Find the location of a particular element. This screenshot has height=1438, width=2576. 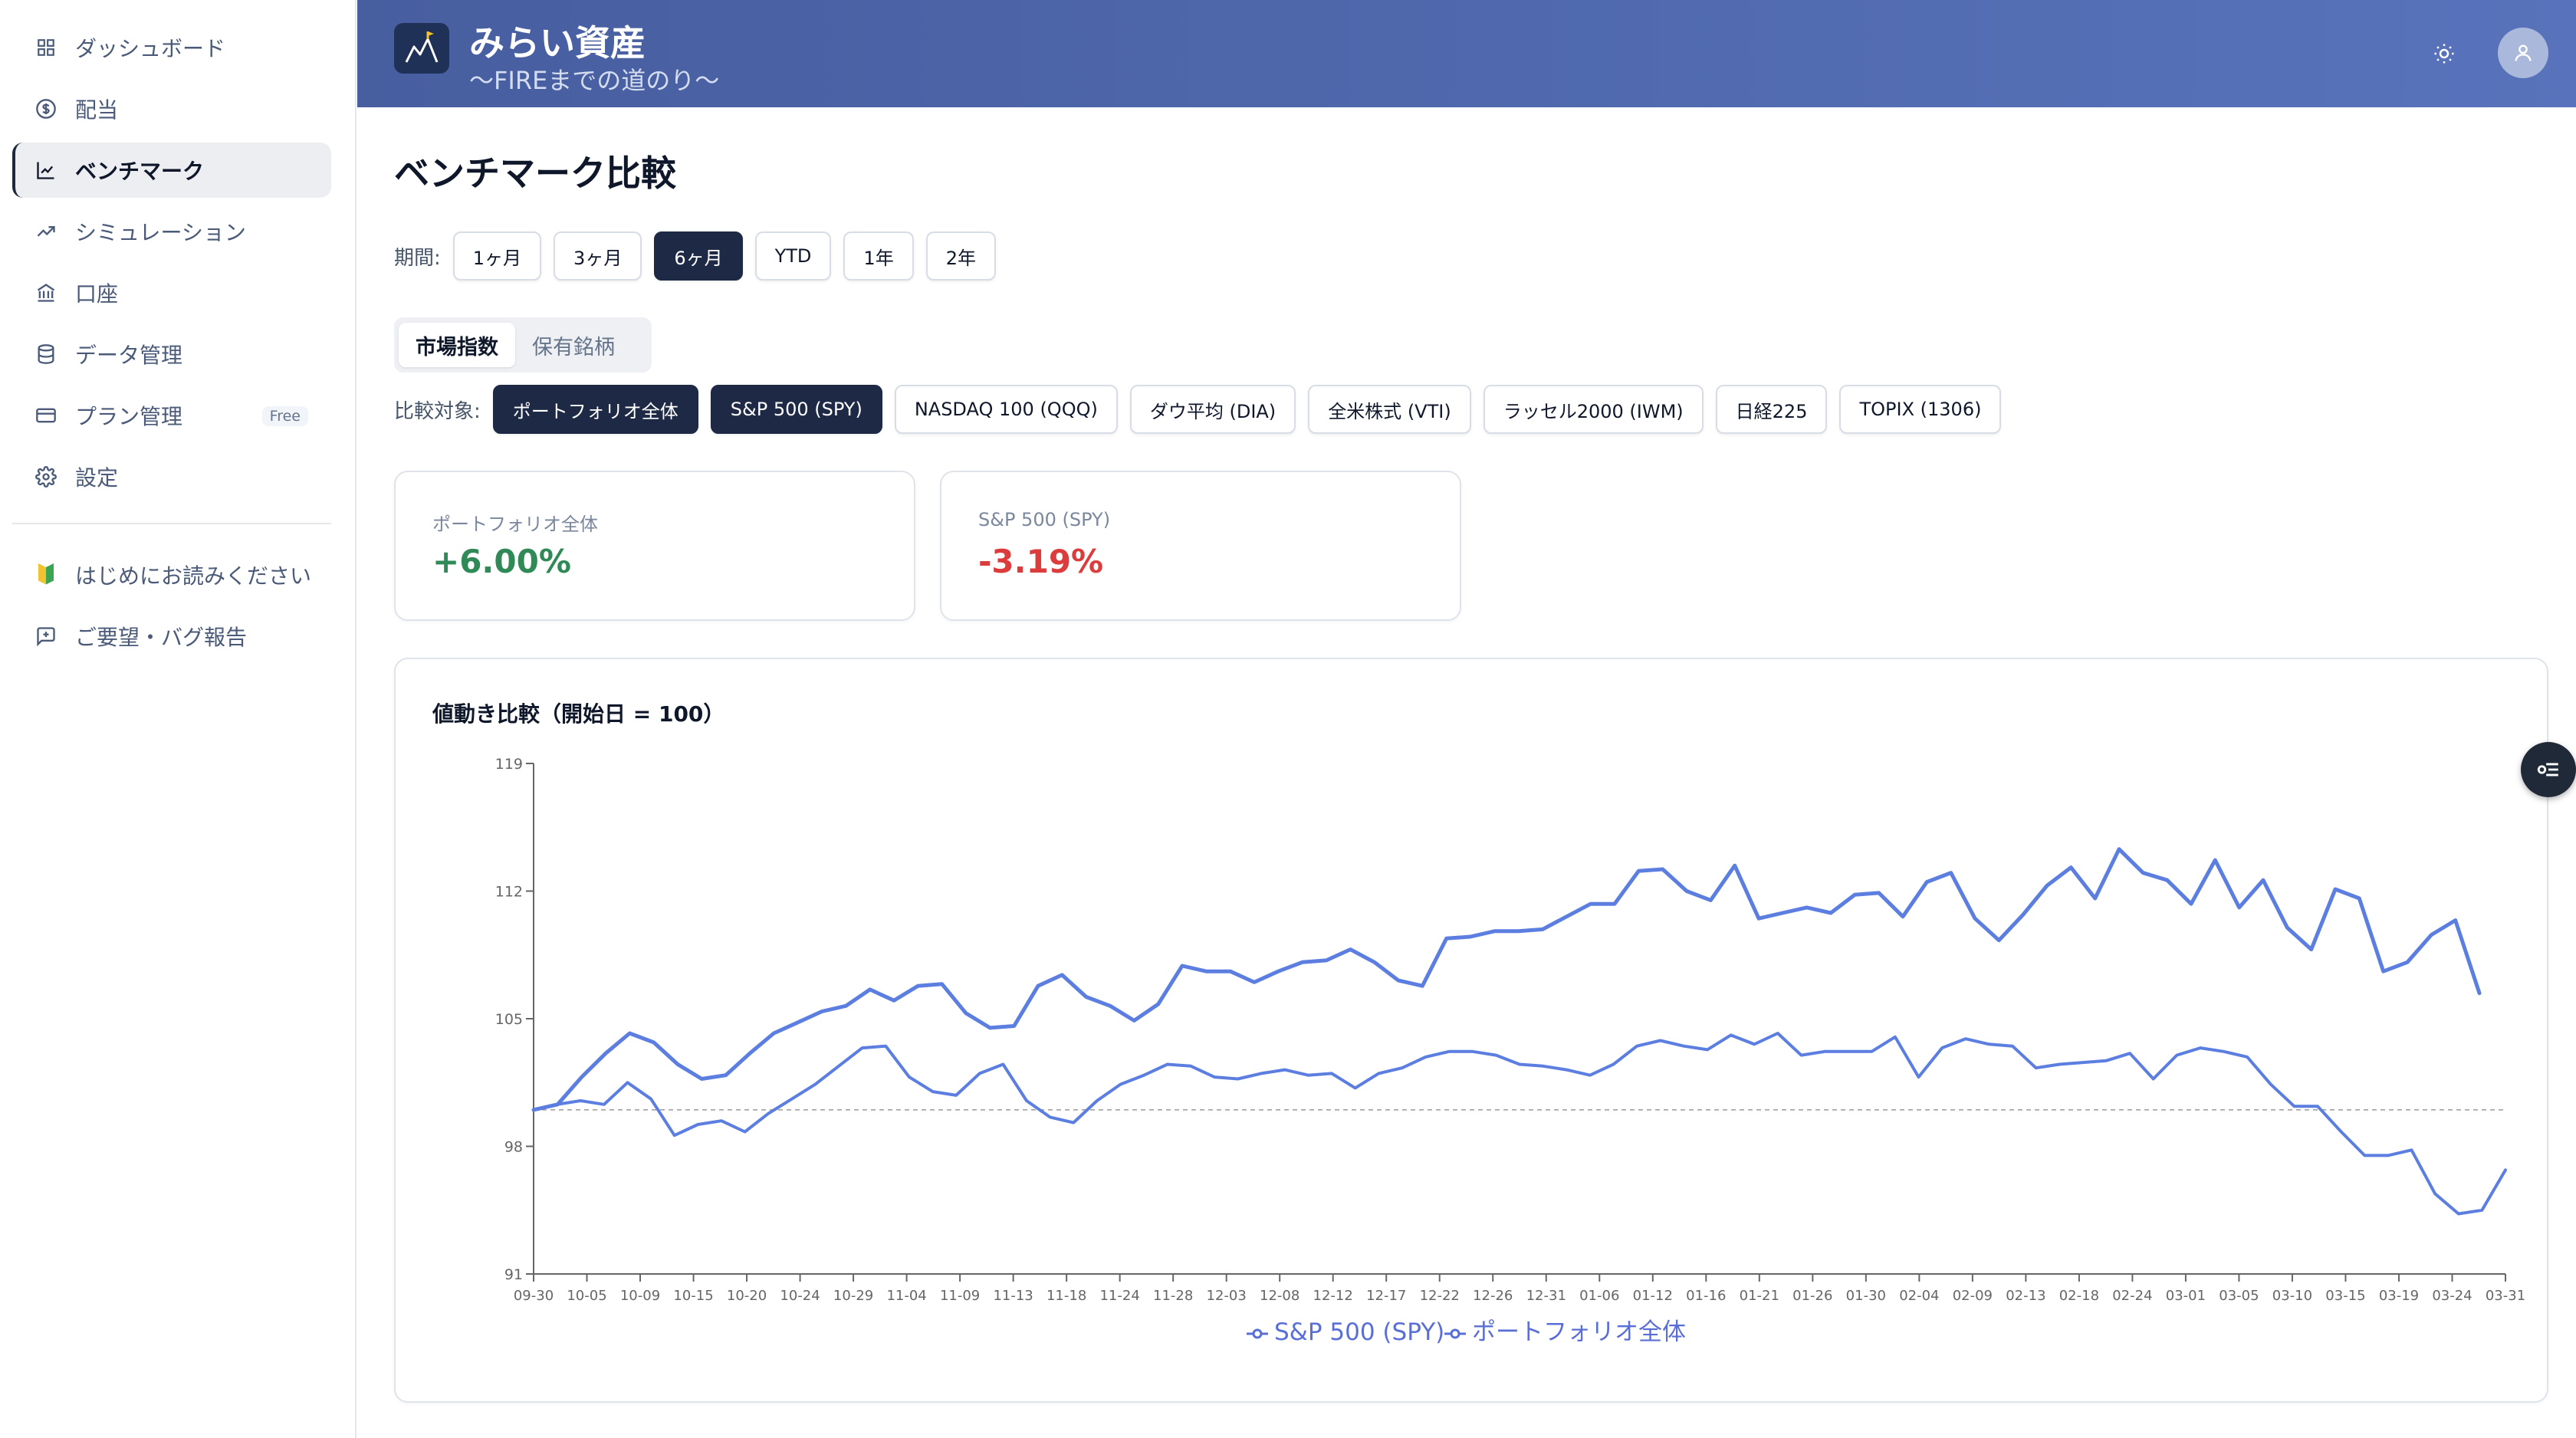

theme-toggle-button is located at coordinates (2444, 54).